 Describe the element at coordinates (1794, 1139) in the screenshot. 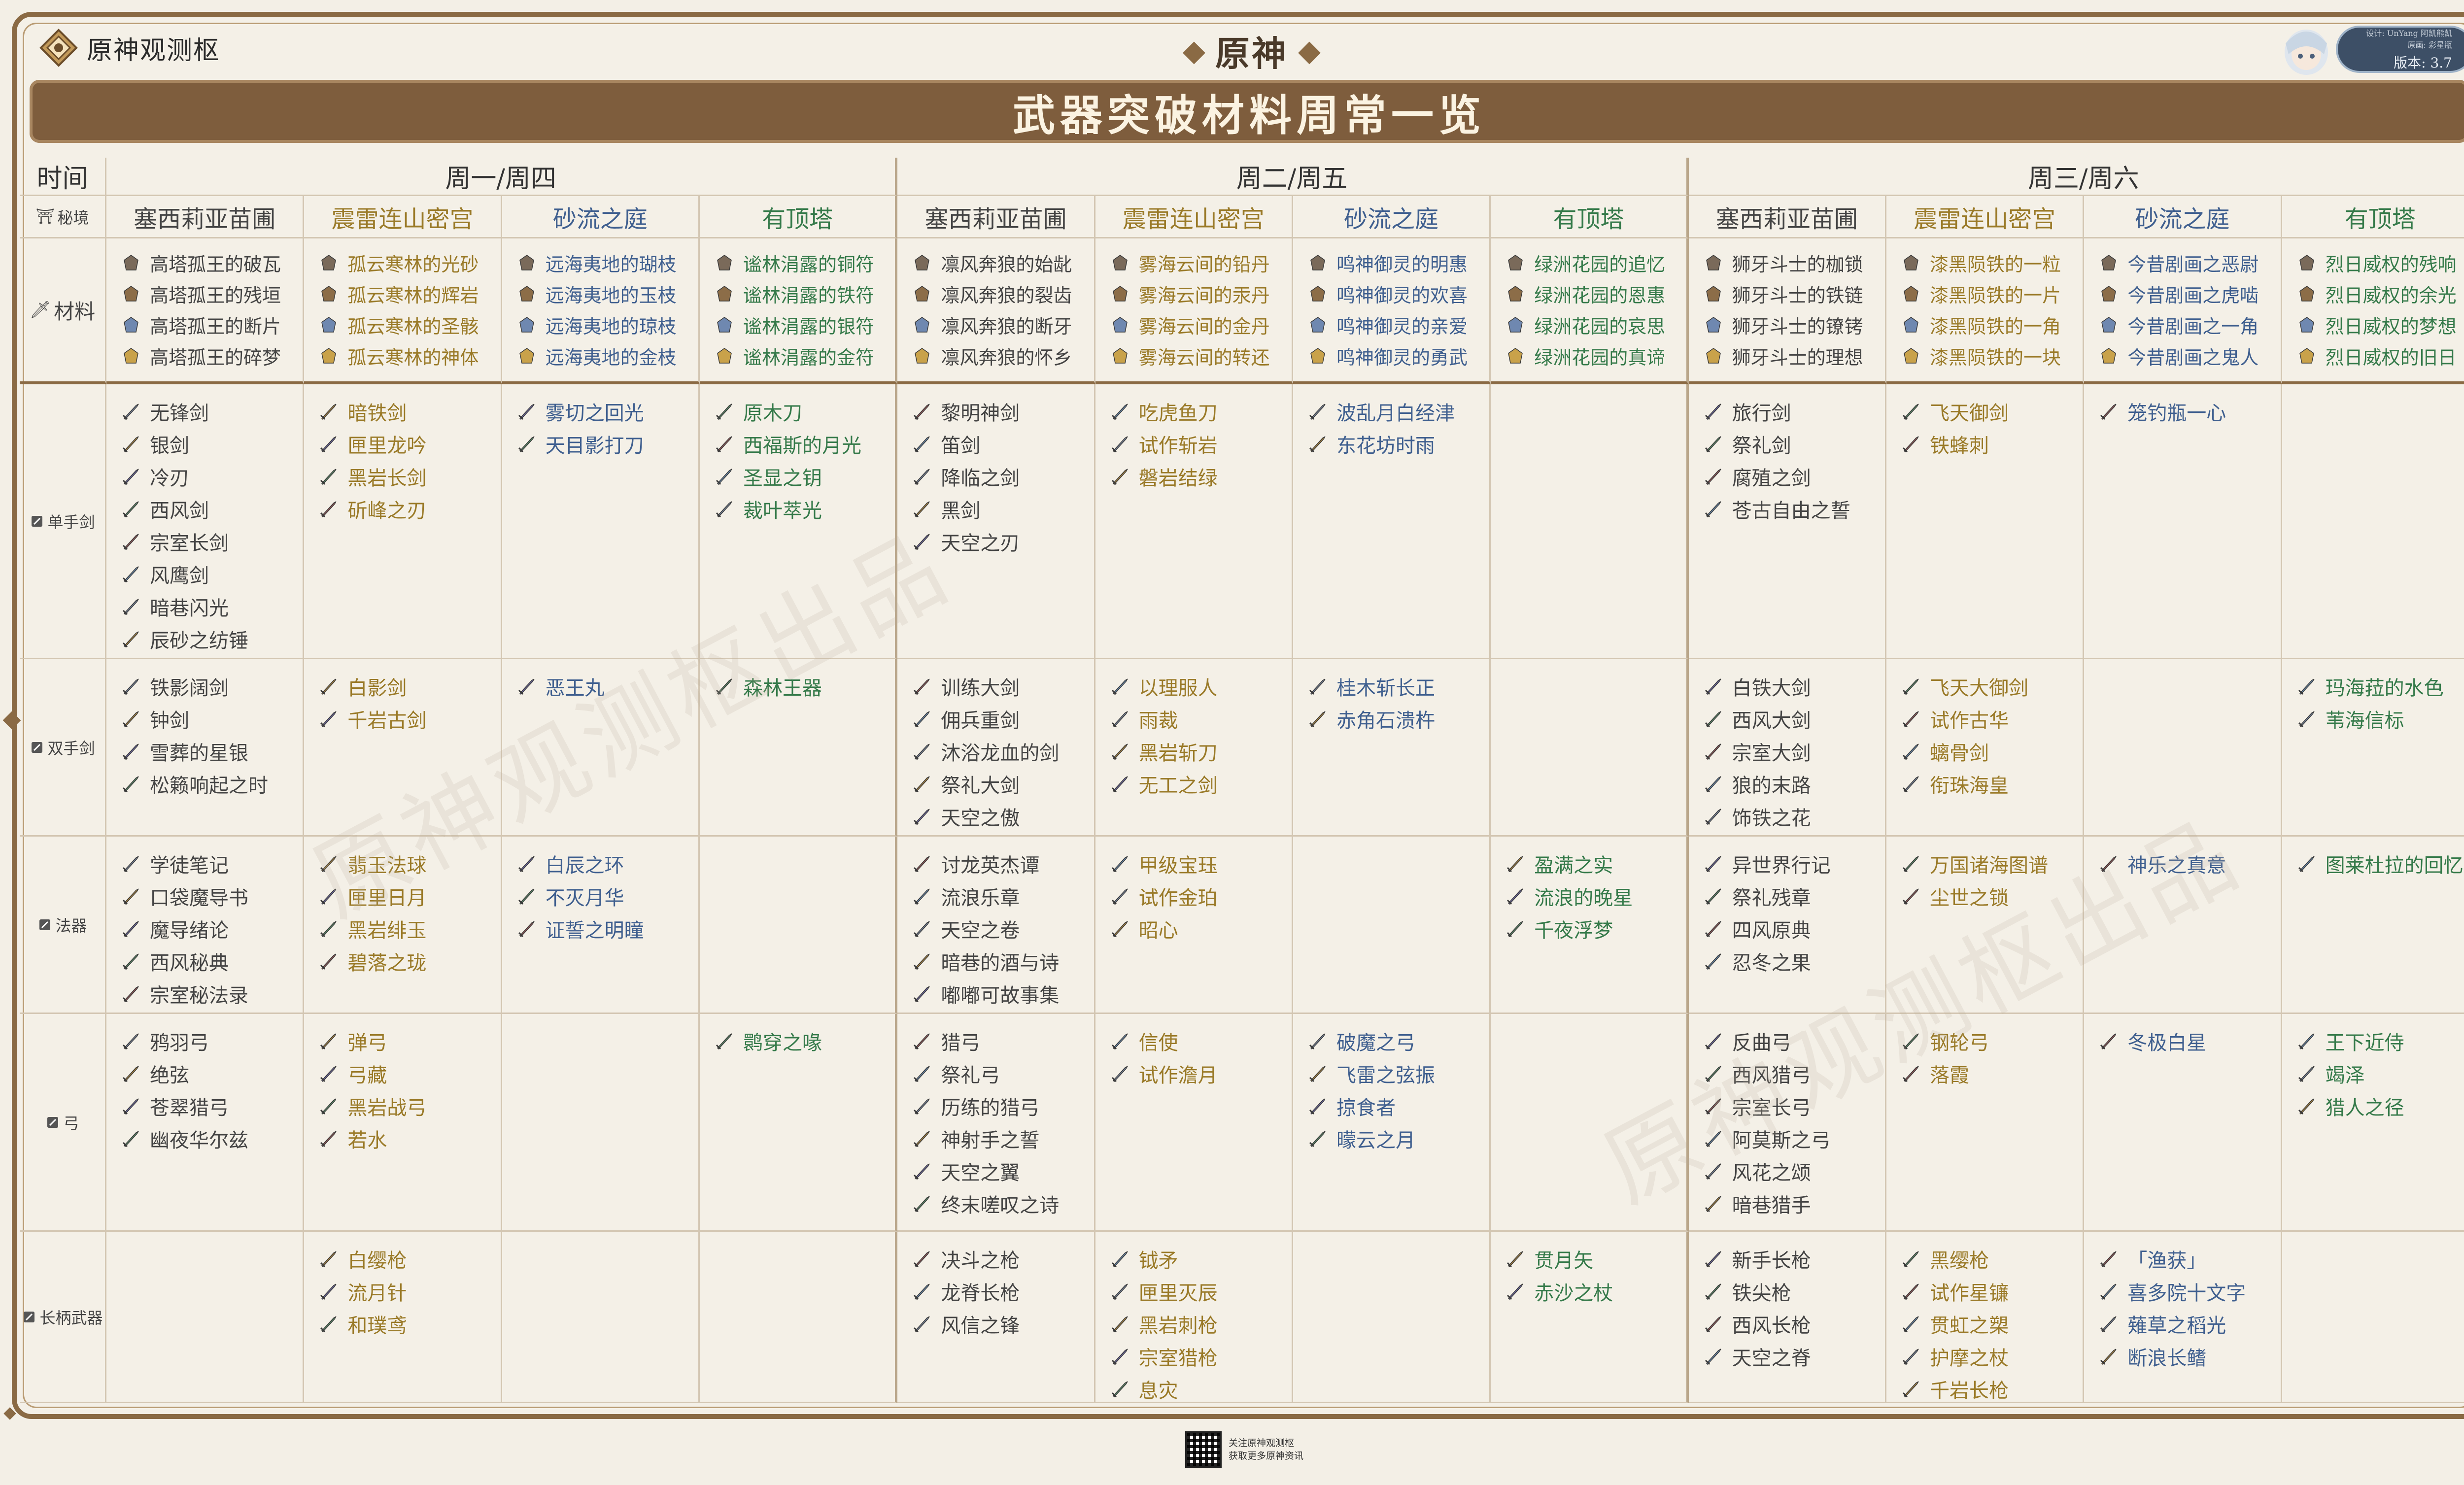

I see `weapon-item: 阿莫斯之弓` at that location.